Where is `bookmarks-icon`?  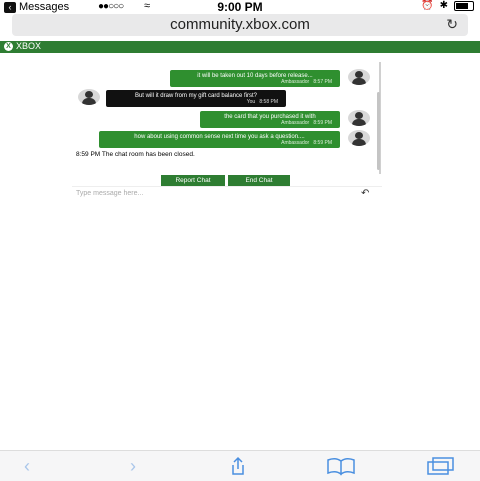
bookmarks-icon is located at coordinates (341, 468).